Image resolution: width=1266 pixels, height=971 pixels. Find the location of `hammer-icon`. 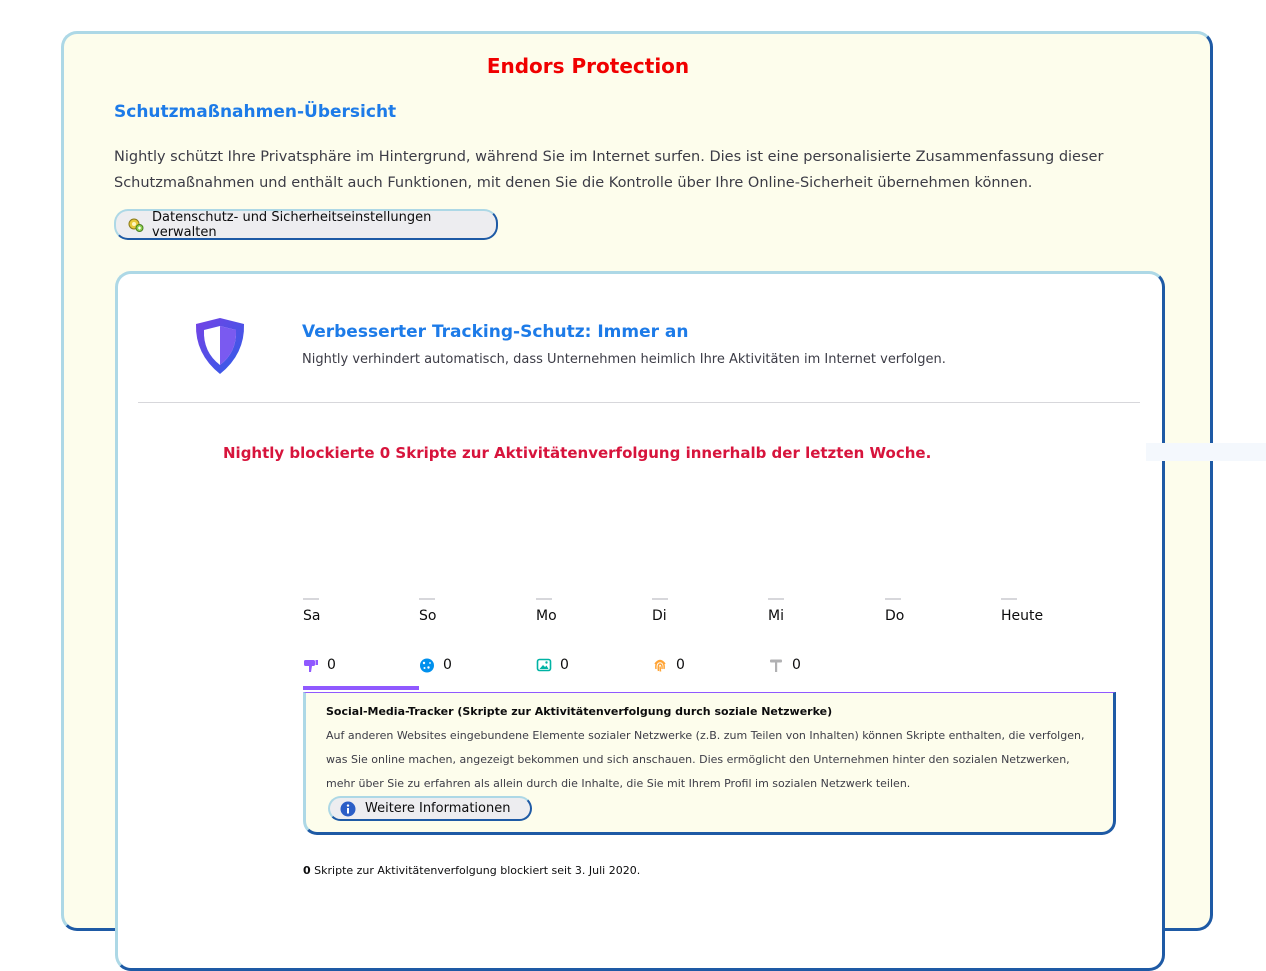

hammer-icon is located at coordinates (776, 665).